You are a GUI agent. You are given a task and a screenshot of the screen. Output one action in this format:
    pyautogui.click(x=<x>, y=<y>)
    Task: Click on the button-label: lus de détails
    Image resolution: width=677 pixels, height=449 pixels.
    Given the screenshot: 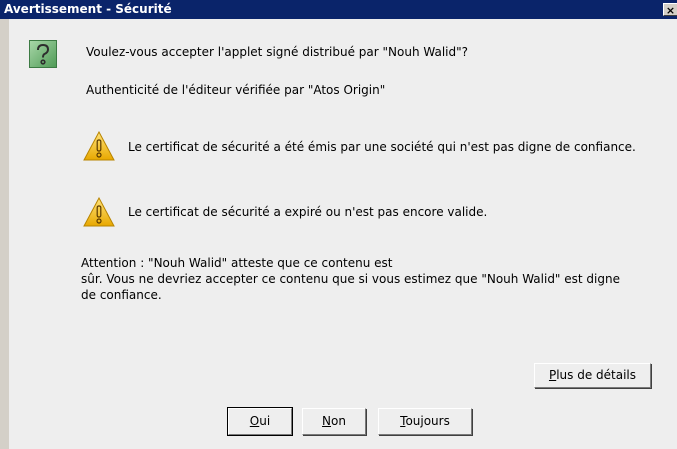 What is the action you would take?
    pyautogui.click(x=596, y=375)
    